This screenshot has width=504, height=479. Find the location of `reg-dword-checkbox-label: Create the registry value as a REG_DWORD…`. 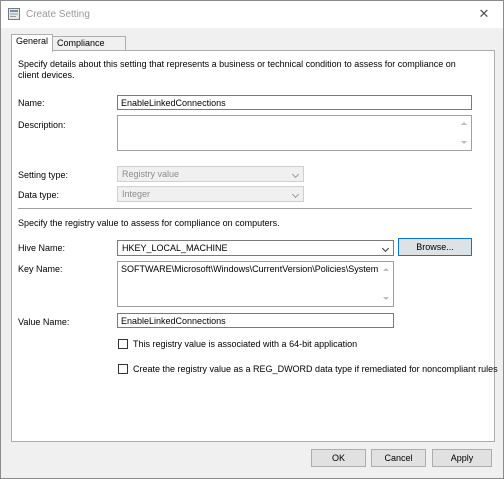

reg-dword-checkbox-label: Create the registry value as a REG_DWORD… is located at coordinates (315, 369).